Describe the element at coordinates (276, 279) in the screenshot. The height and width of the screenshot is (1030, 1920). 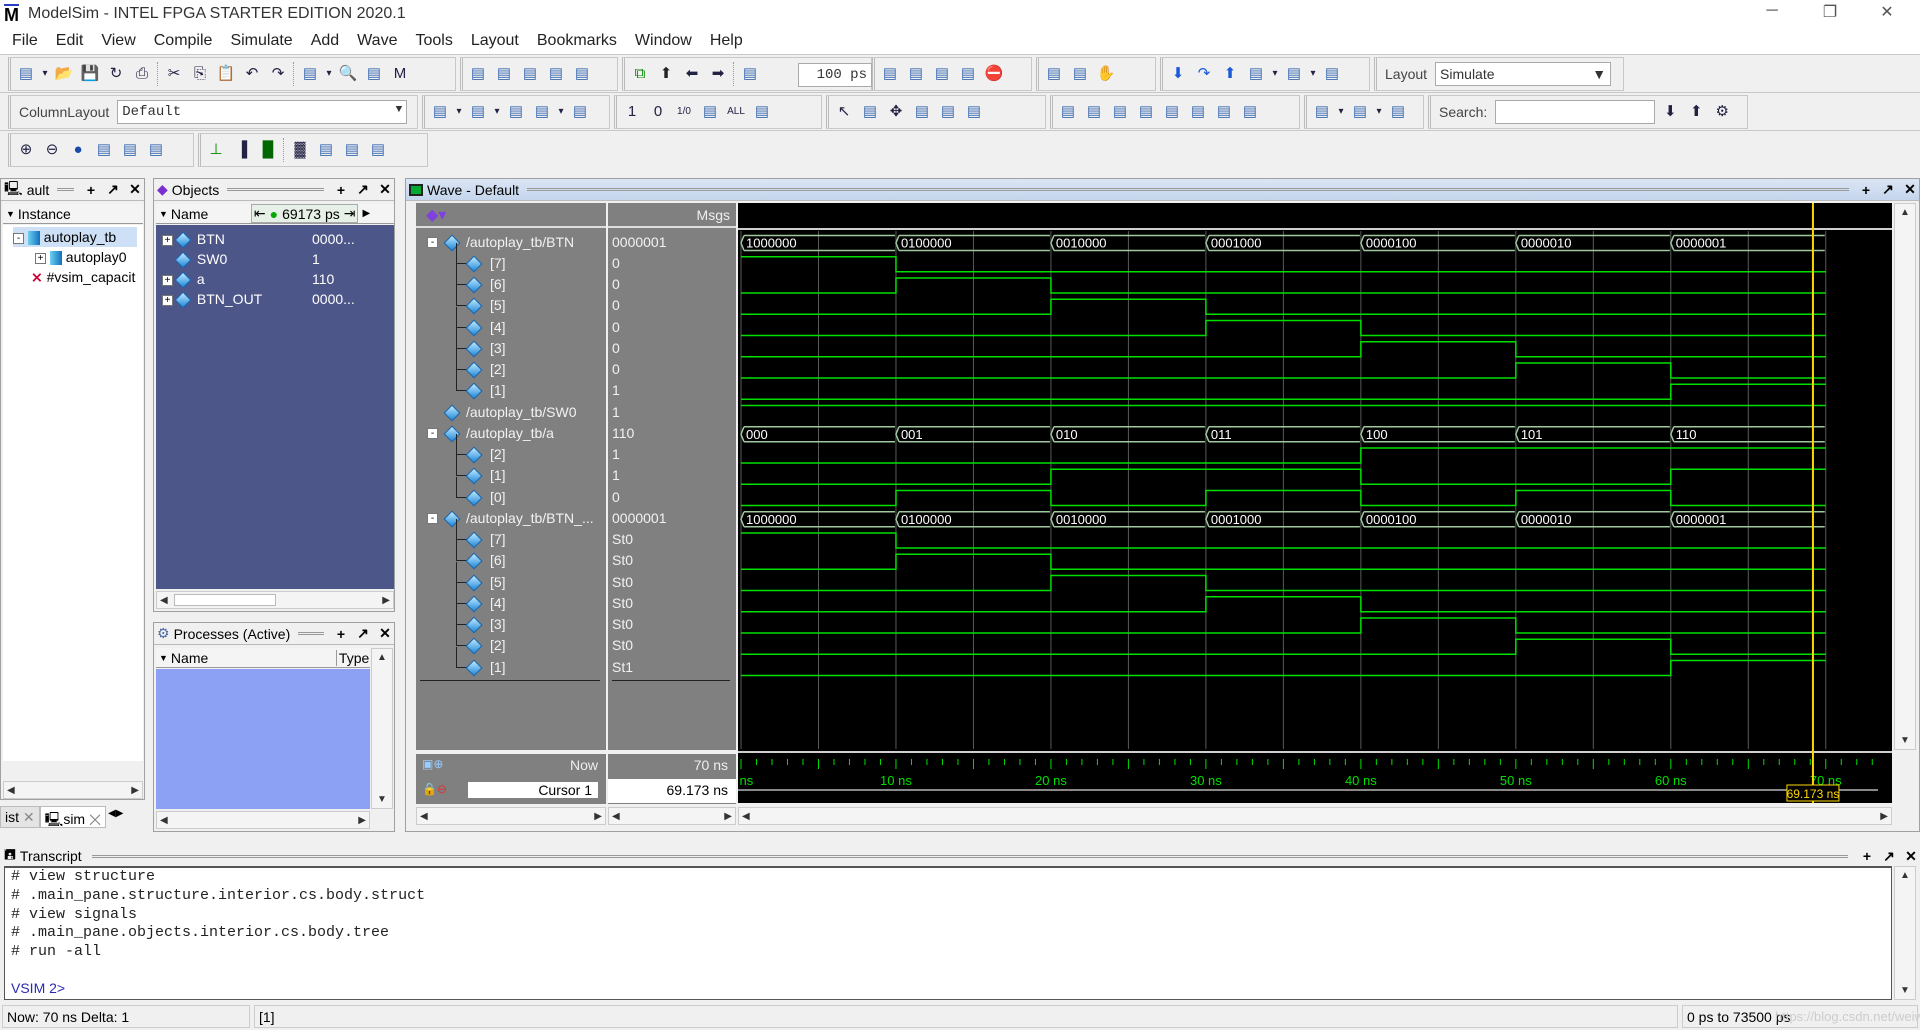
I see `object-item: + a 110` at that location.